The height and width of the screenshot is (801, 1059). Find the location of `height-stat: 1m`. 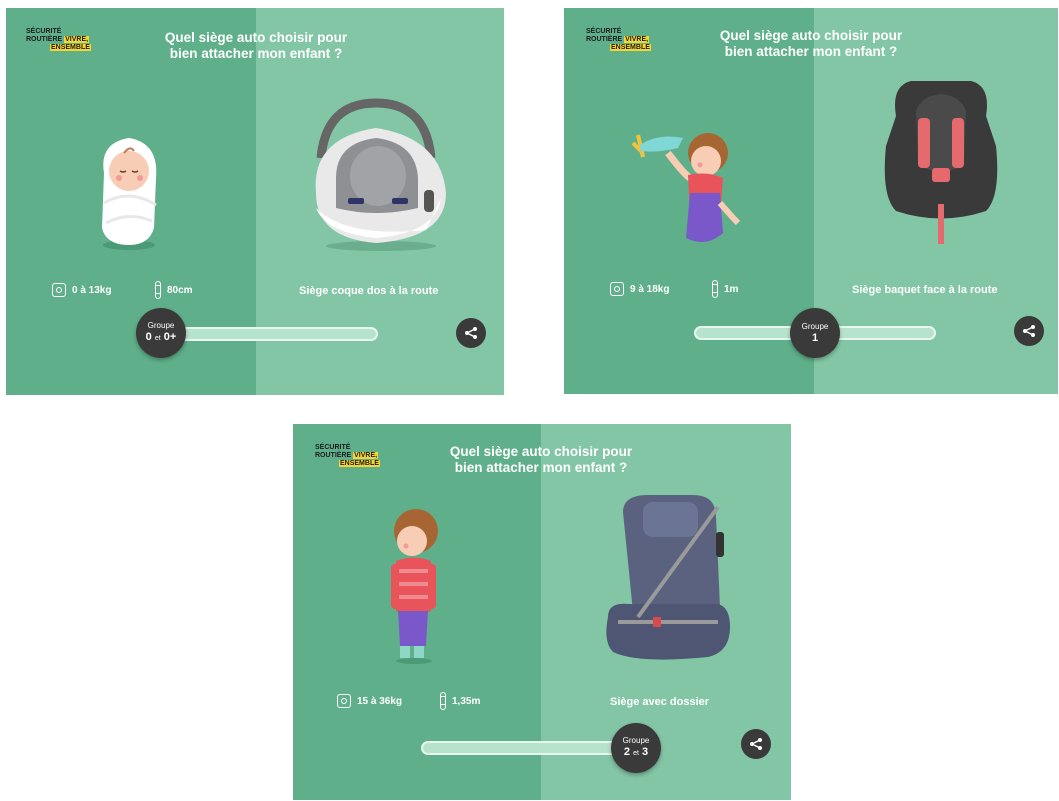

height-stat: 1m is located at coordinates (725, 289).